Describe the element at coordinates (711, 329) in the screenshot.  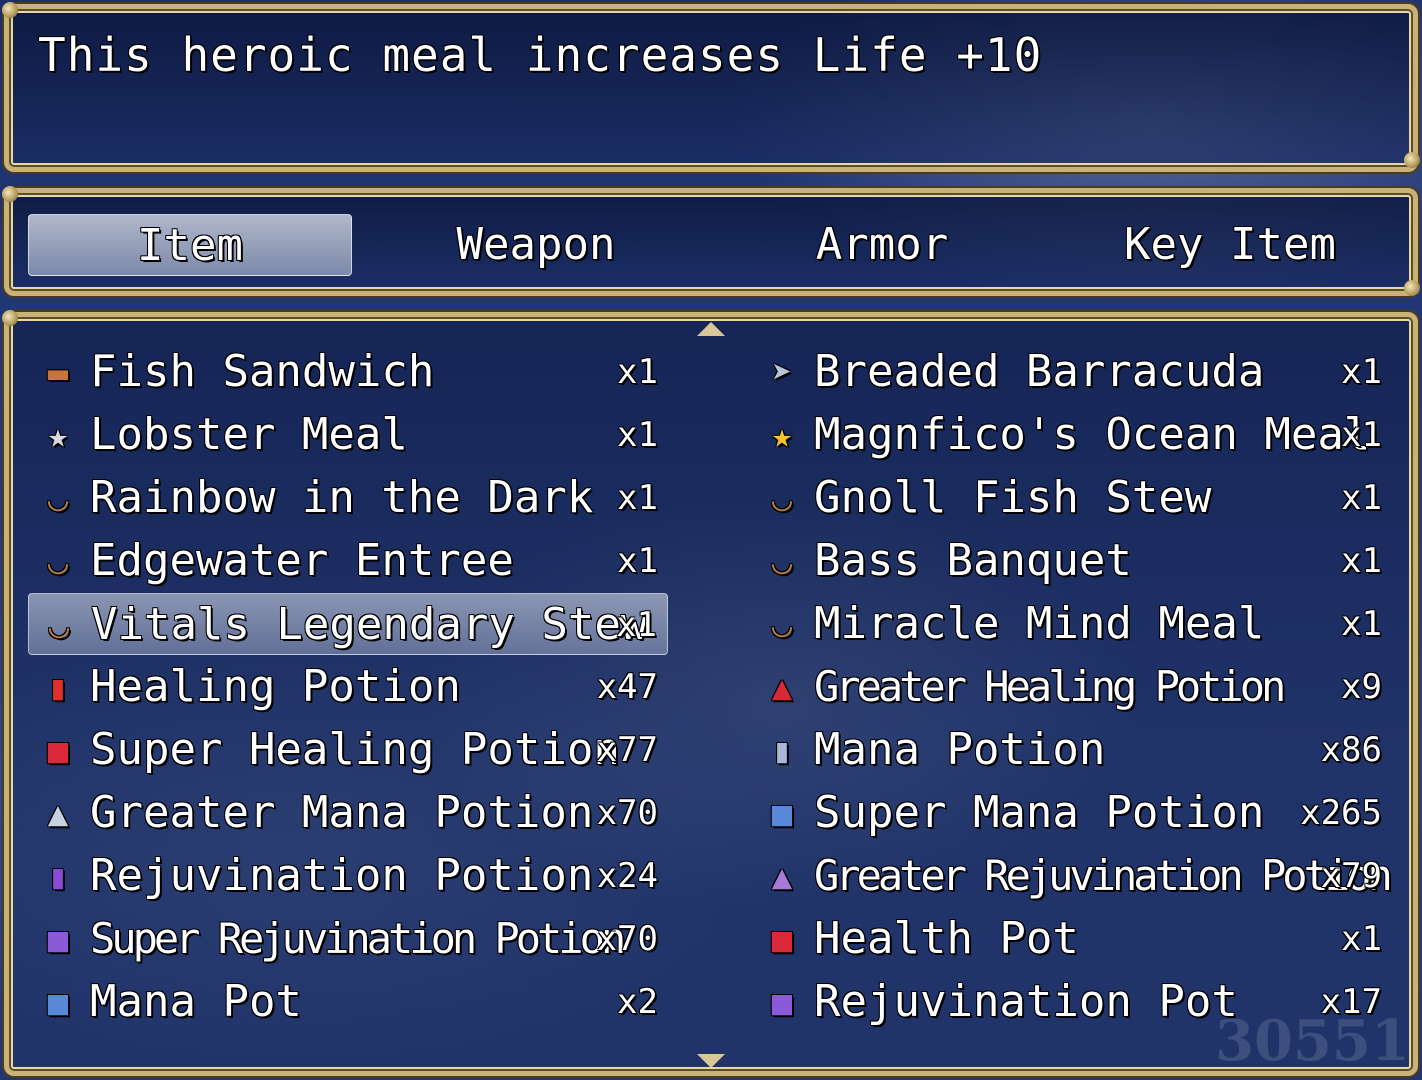
I see `scroll-up-arrow-icon` at that location.